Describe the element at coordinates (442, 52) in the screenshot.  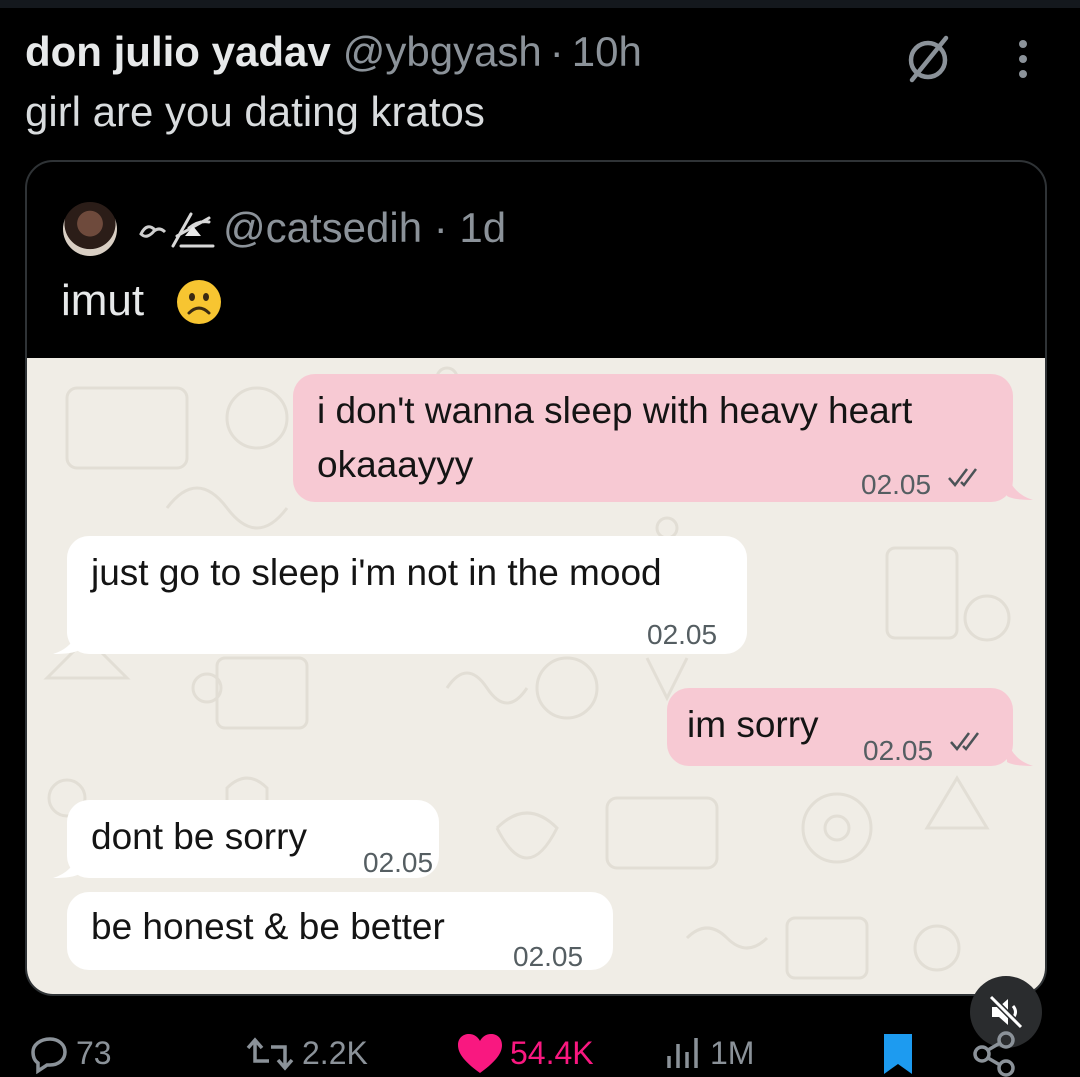
I see `author-handle: @ybgyash` at that location.